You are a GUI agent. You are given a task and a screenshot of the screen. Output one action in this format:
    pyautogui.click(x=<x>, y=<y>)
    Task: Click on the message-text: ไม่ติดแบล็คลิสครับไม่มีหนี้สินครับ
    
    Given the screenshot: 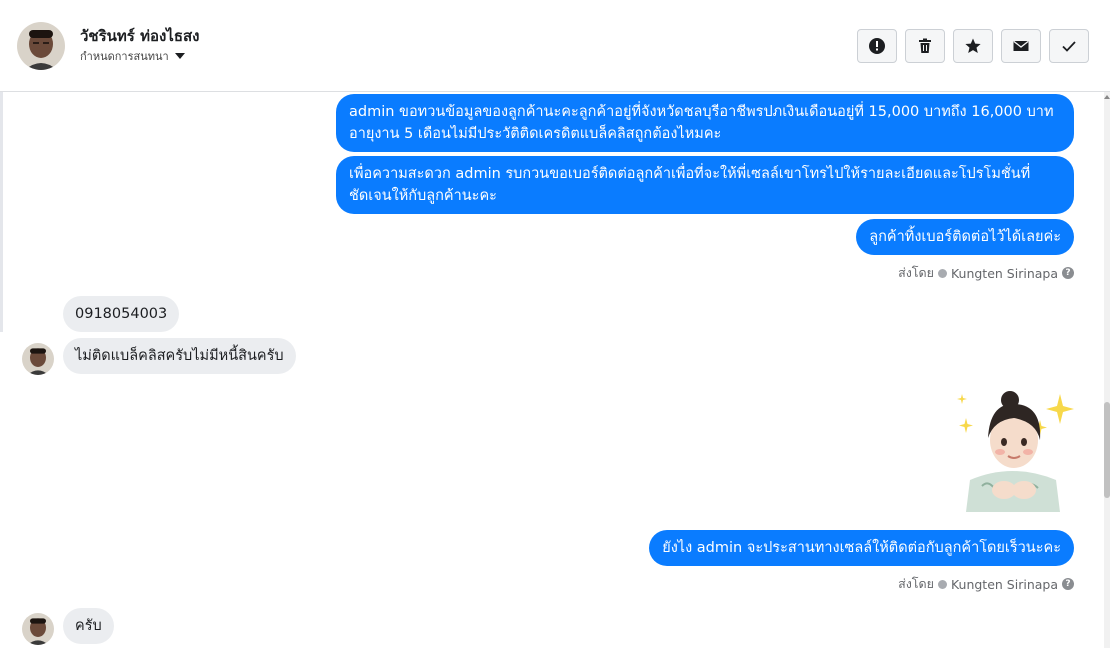 What is the action you would take?
    pyautogui.click(x=179, y=356)
    